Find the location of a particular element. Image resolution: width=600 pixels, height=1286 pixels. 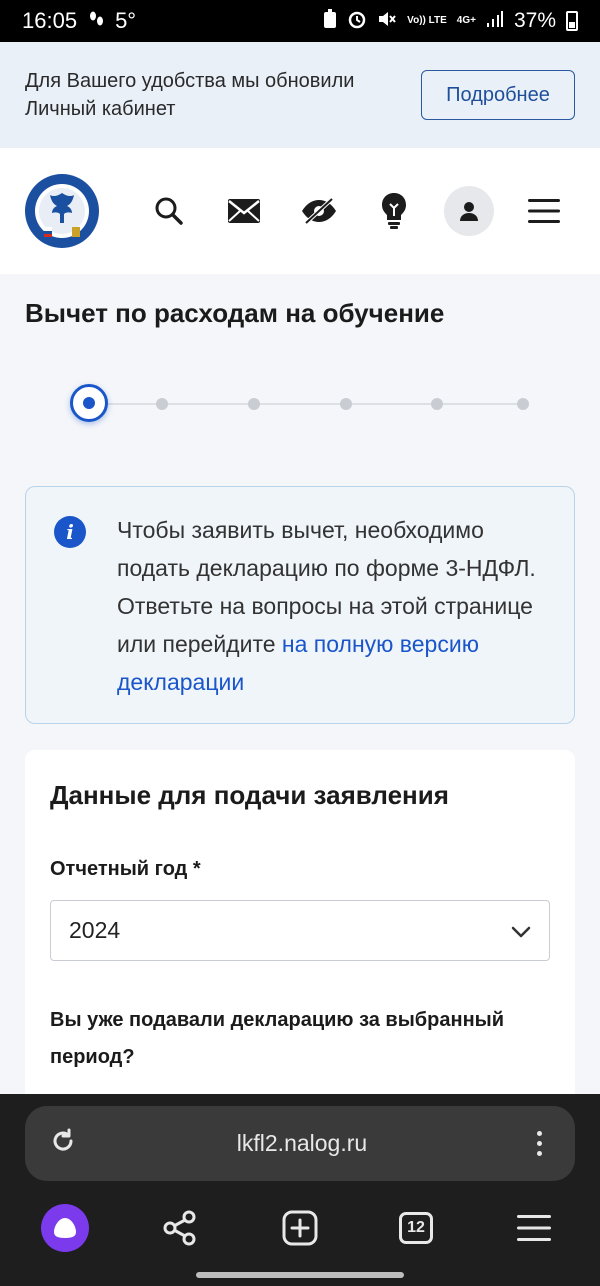

browser-nav: 12 is located at coordinates (300, 1228).